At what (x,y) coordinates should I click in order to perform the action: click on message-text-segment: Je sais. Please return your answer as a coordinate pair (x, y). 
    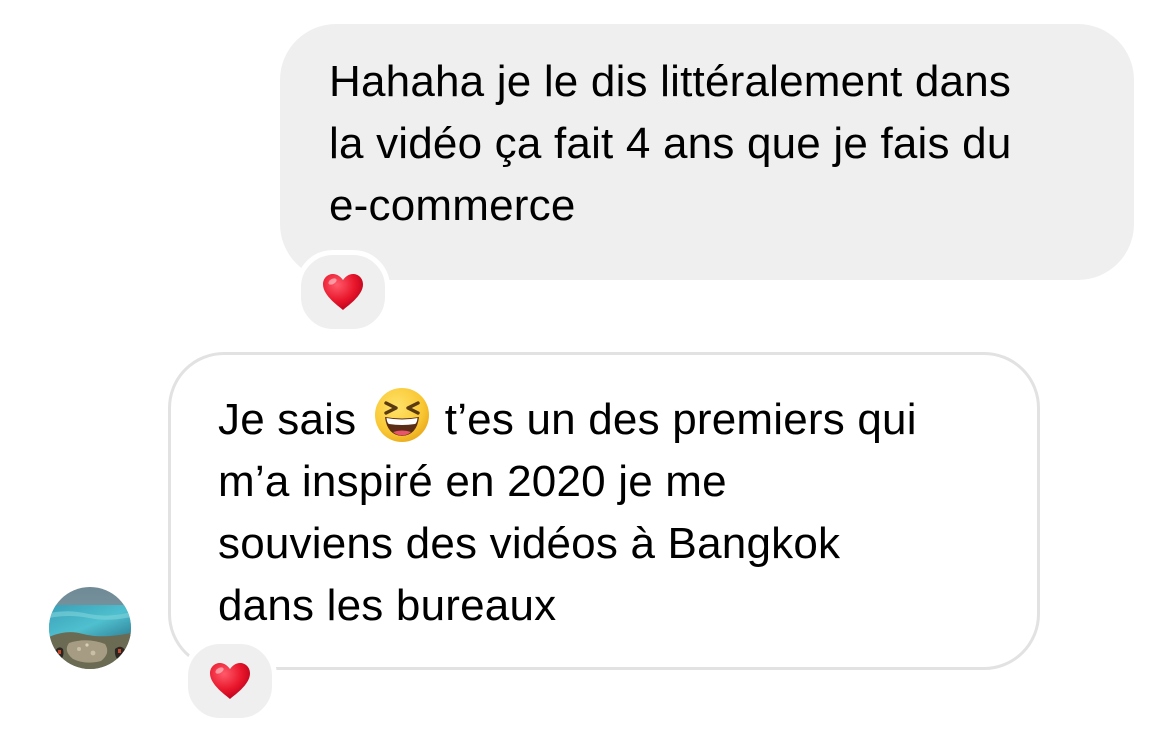
    Looking at the image, I should click on (287, 419).